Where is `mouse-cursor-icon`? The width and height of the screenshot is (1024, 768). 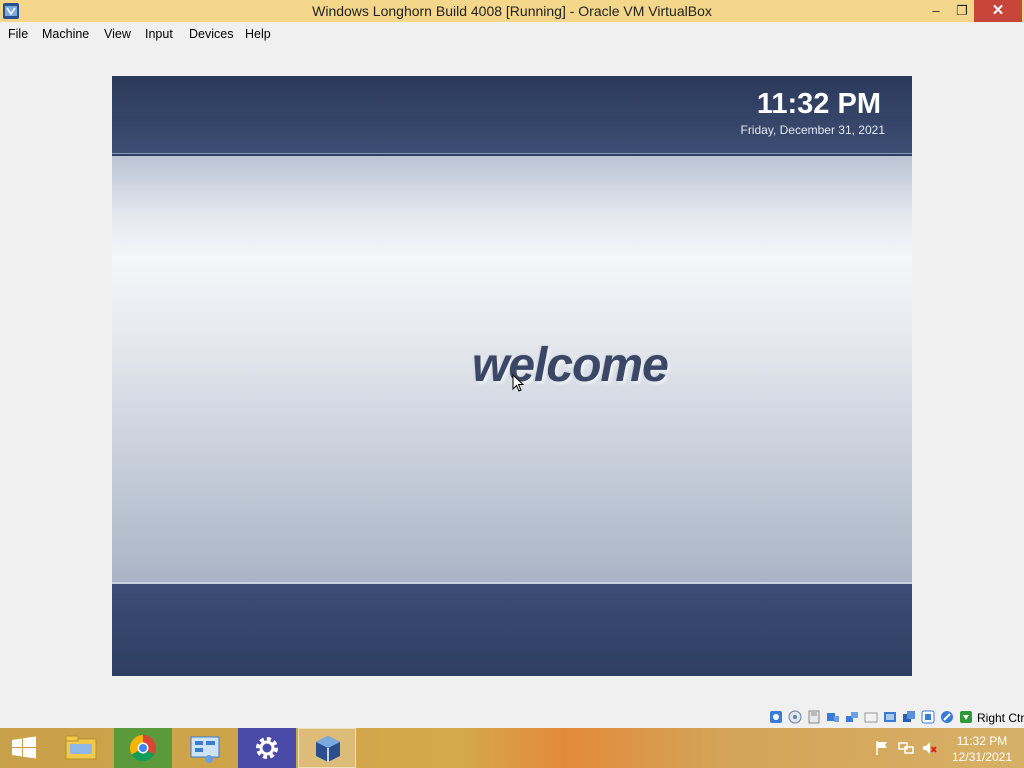 mouse-cursor-icon is located at coordinates (518, 383).